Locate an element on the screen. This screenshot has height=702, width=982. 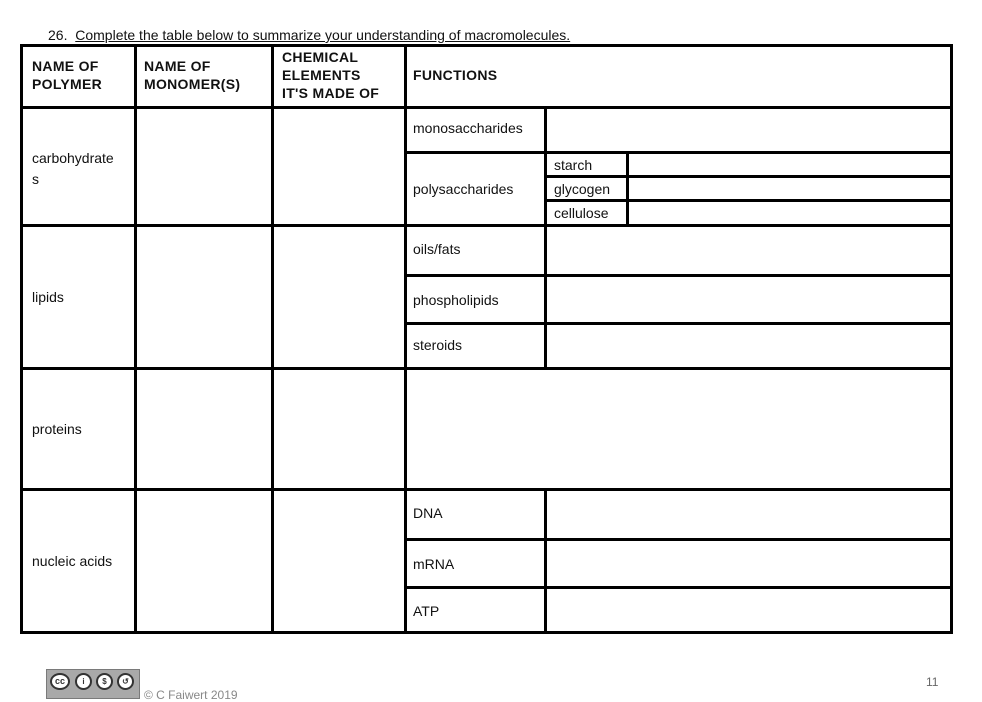
polymer-carbohydrates-line2: s is located at coordinates (35, 179).